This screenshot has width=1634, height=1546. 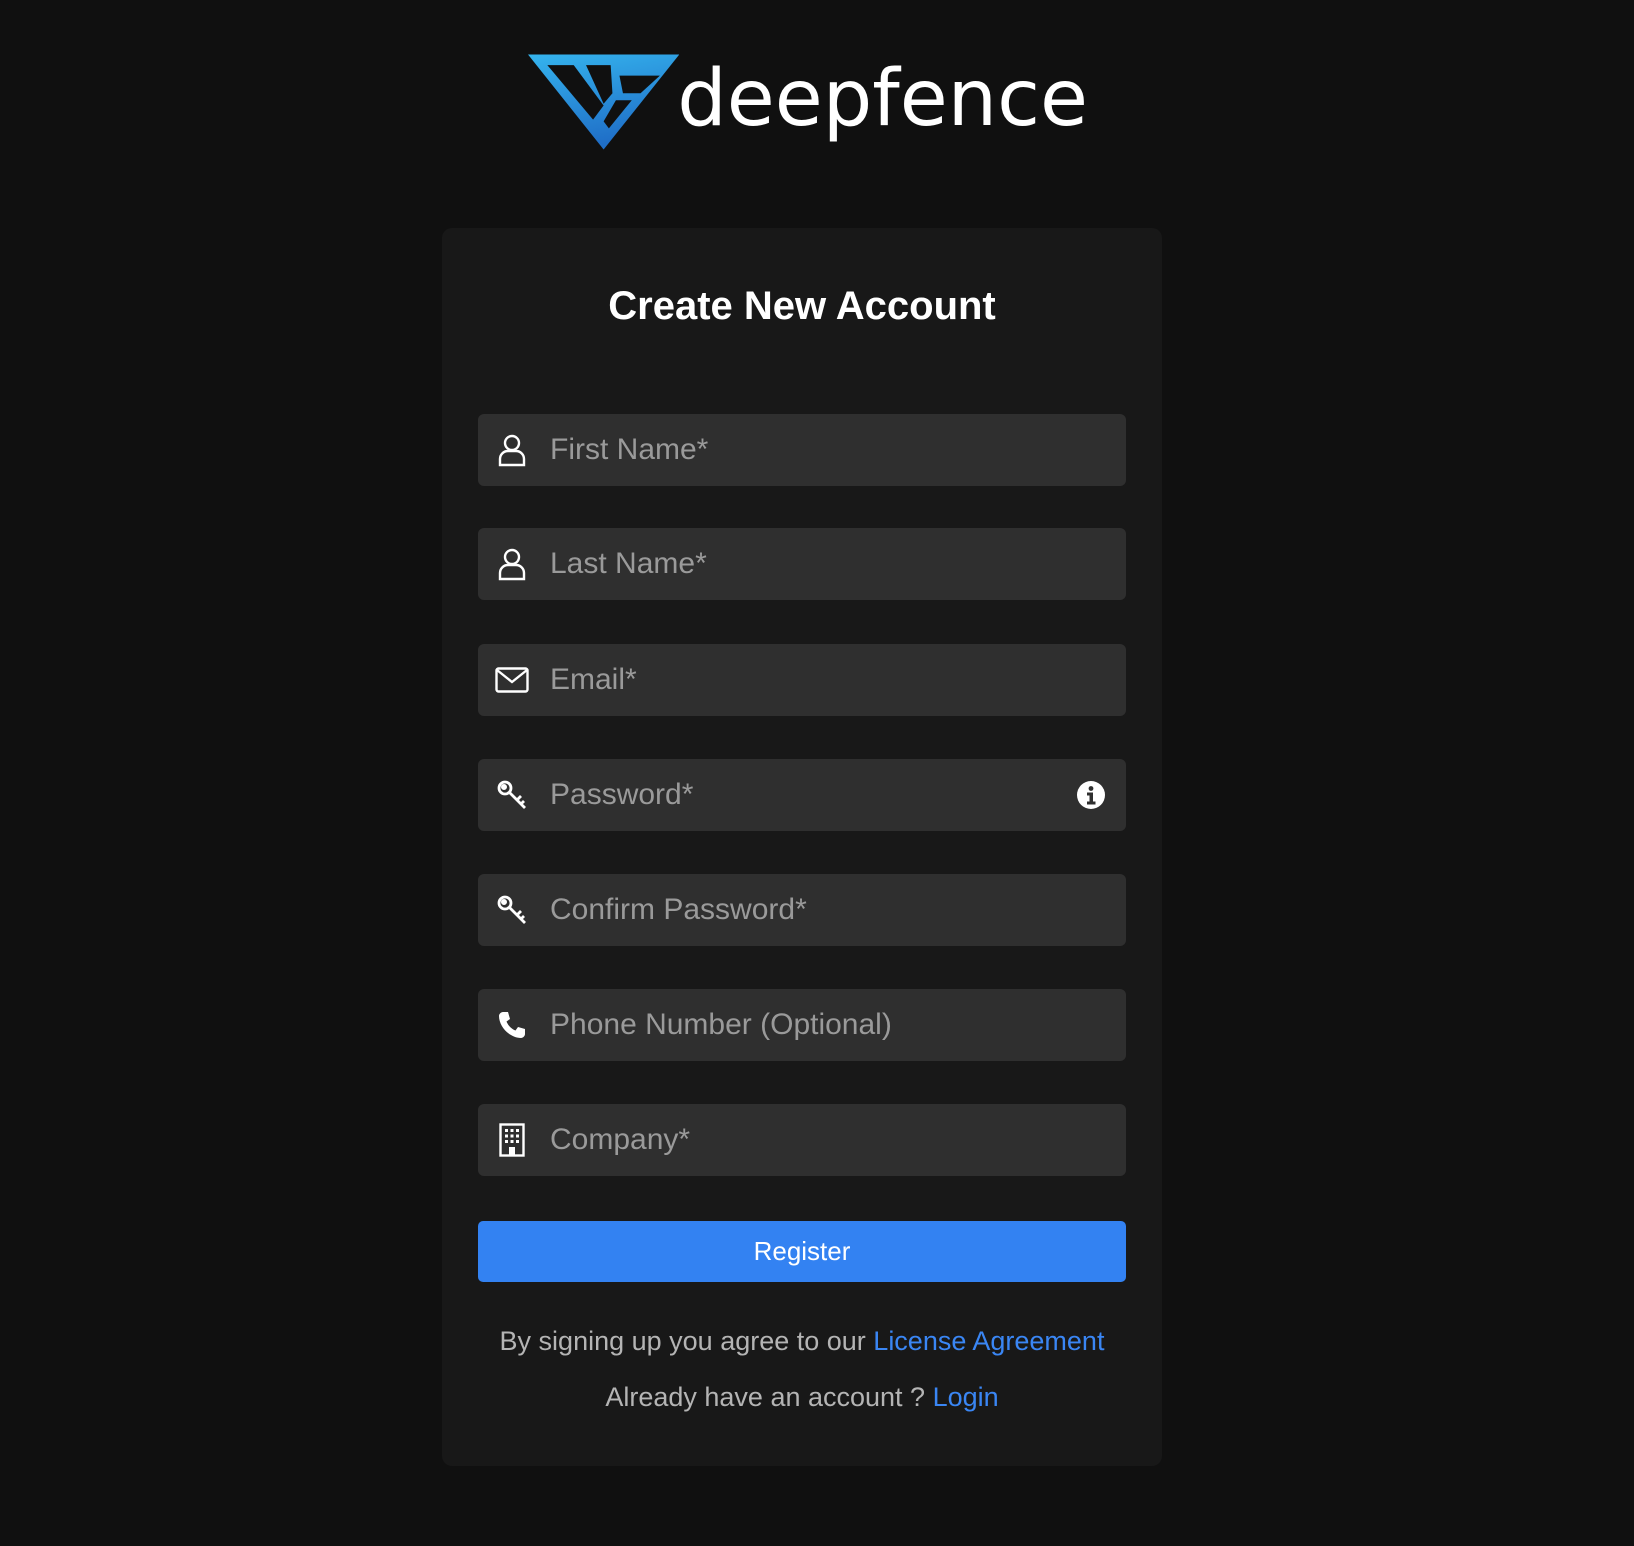 I want to click on login-link: Login, so click(x=966, y=1397).